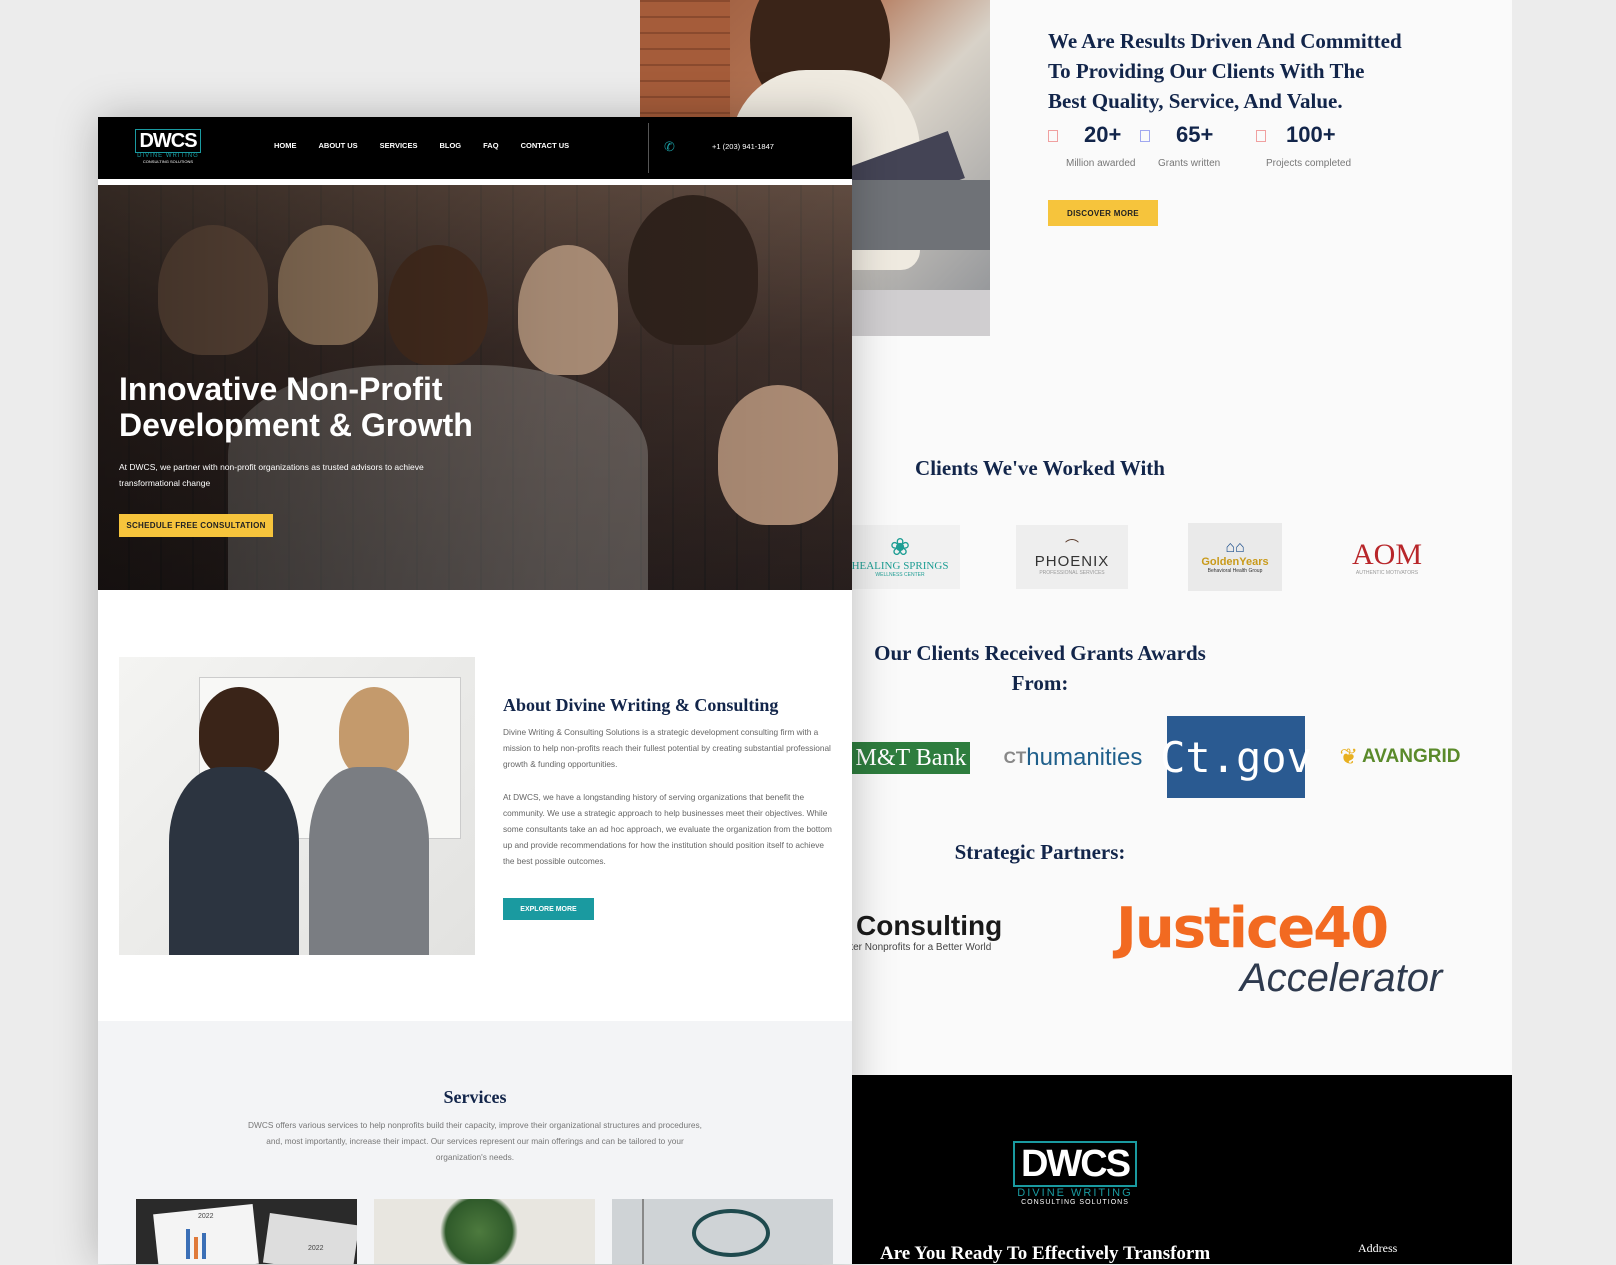  Describe the element at coordinates (484, 1231) in the screenshot. I see `service-card-plant` at that location.